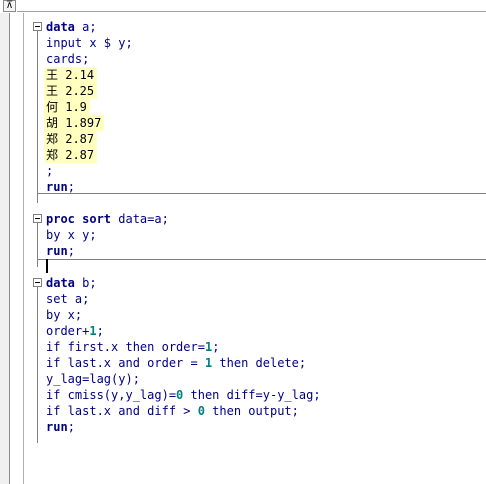  Describe the element at coordinates (68, 331) in the screenshot. I see `code-token: order+` at that location.